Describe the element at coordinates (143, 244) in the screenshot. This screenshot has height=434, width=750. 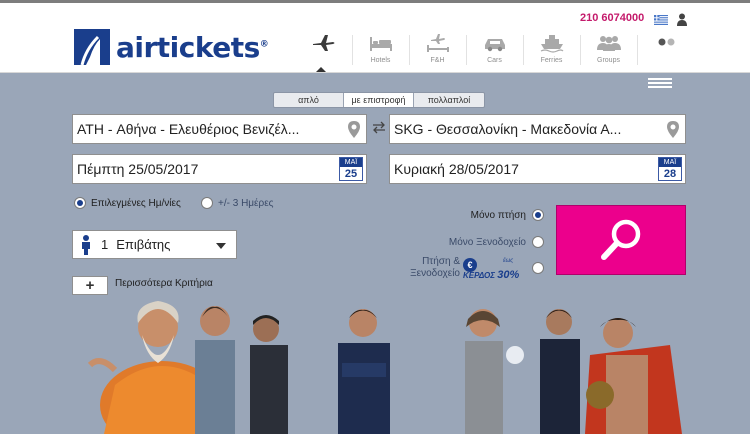
I see `passenger-label: Επιβάτης` at that location.